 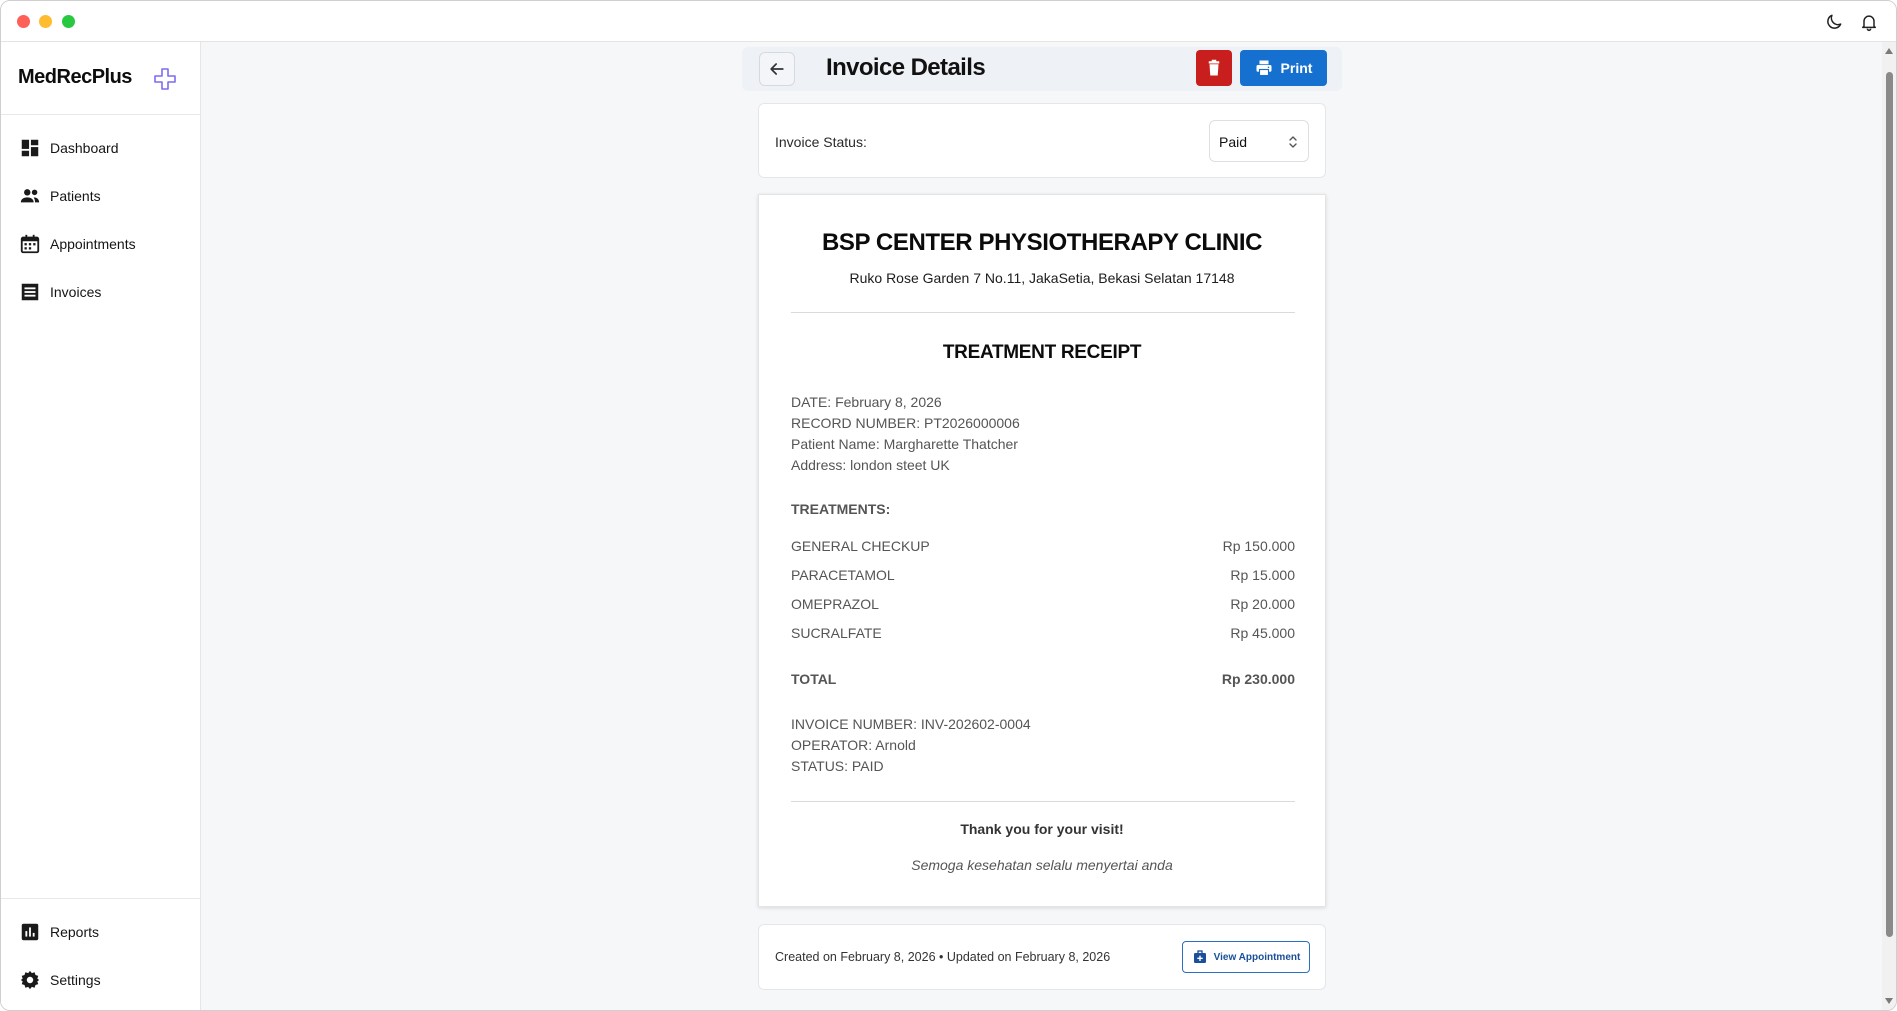 I want to click on blessing-message: Semoga kesehatan selalu menyertai anda, so click(x=1042, y=865).